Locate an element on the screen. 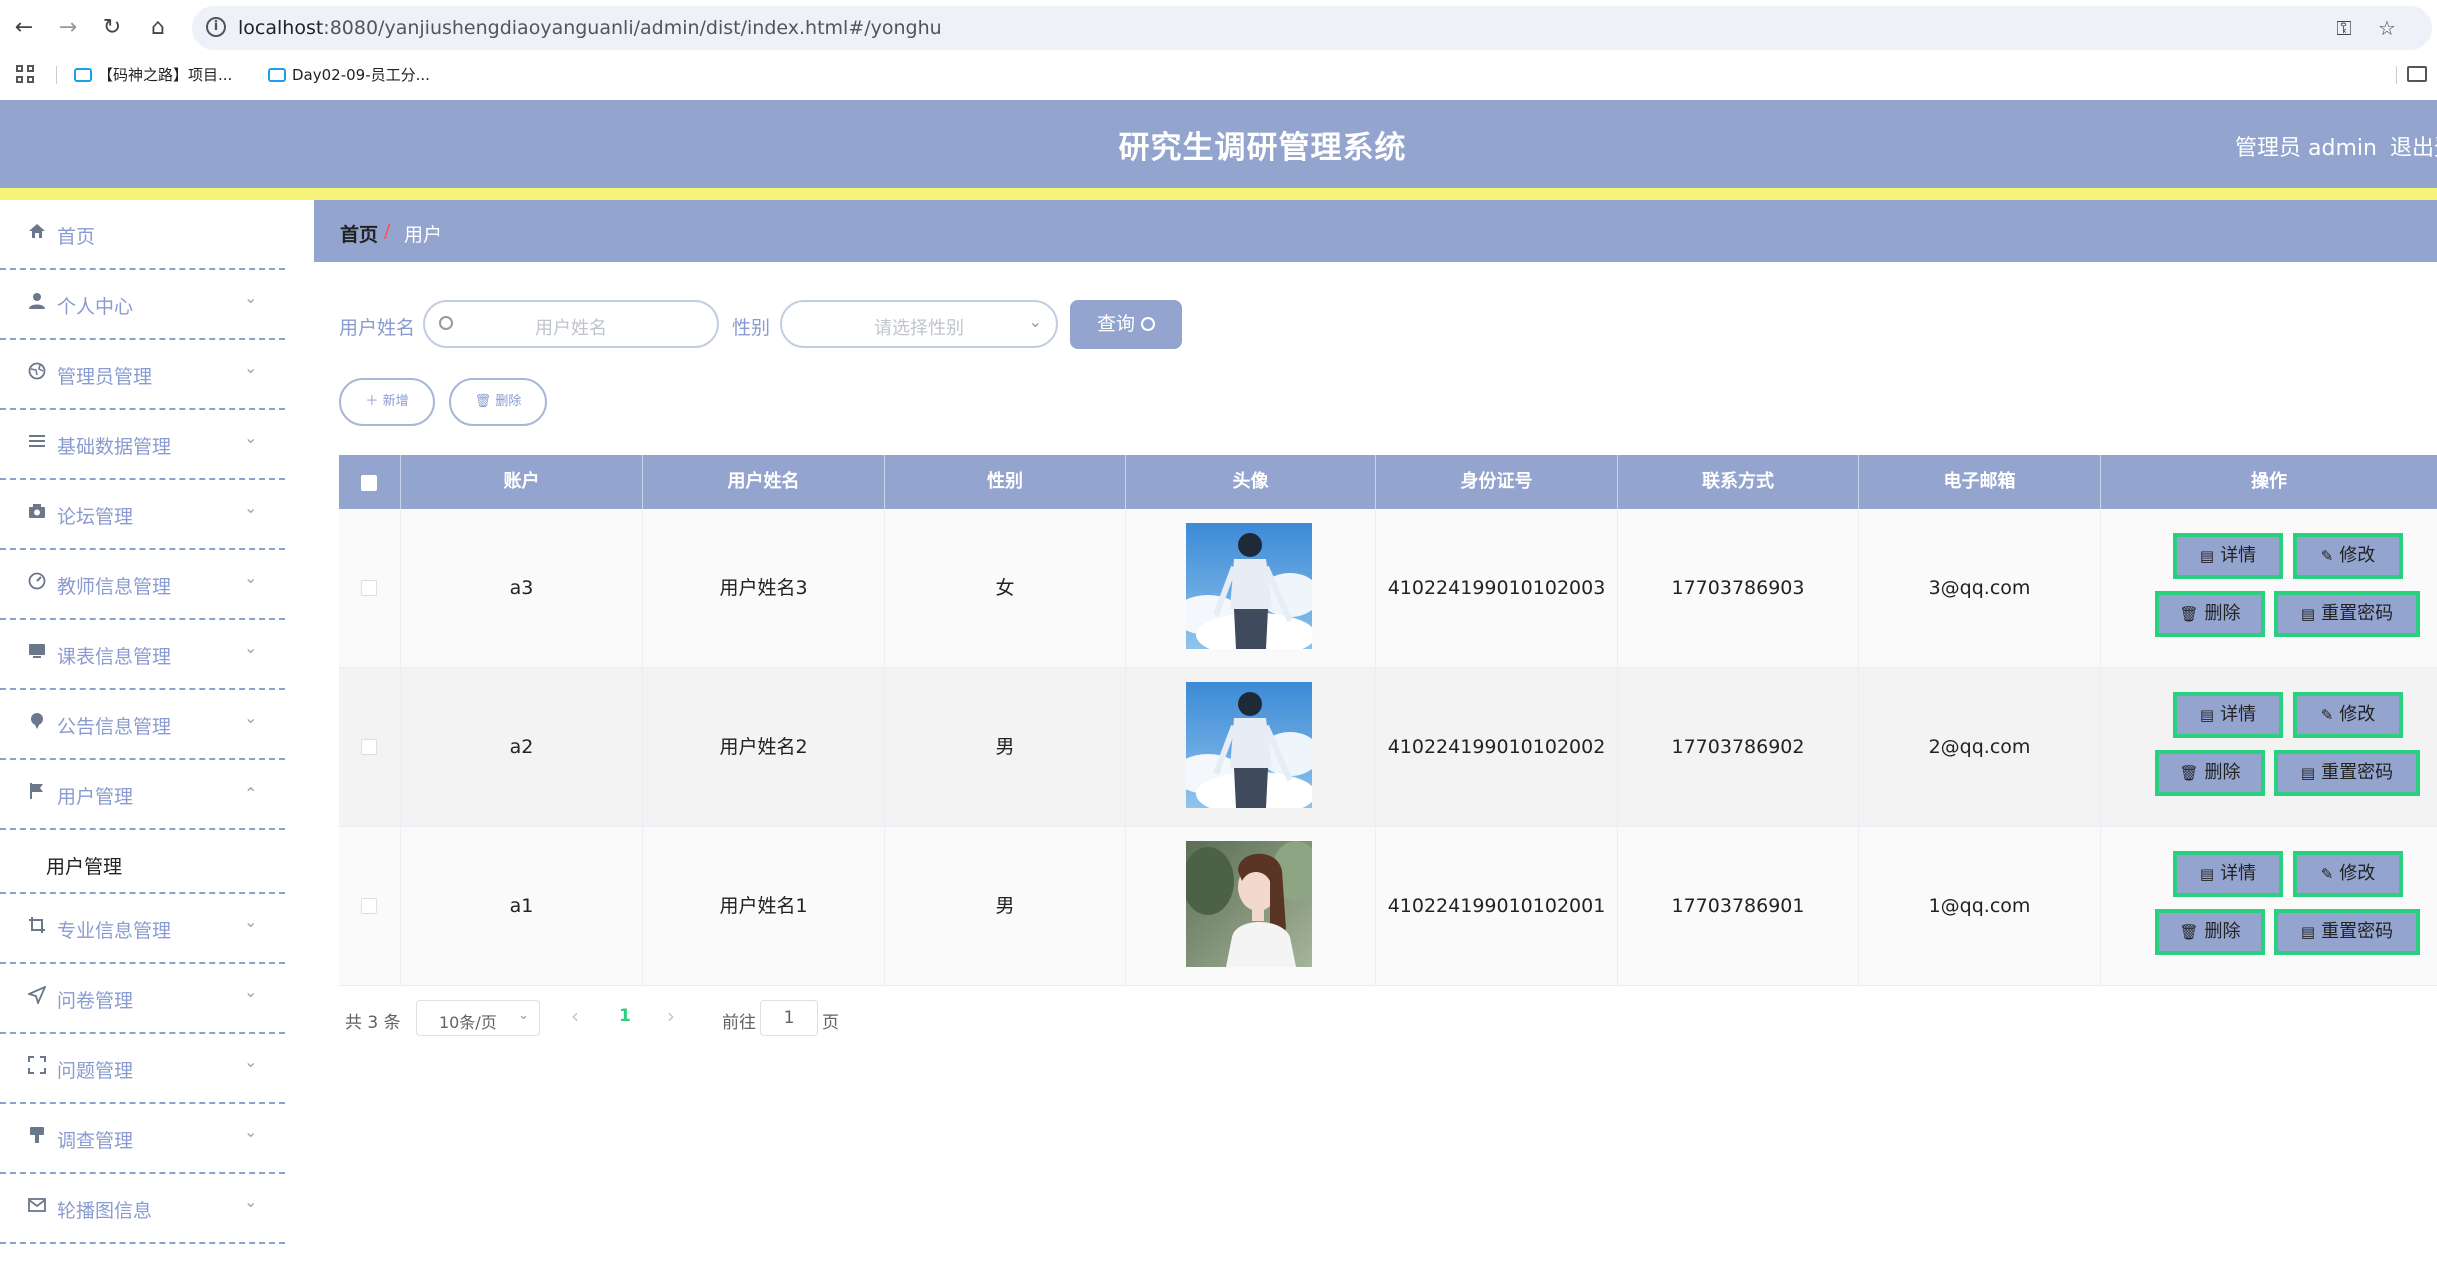 The height and width of the screenshot is (1269, 2437). select-all-checkbox is located at coordinates (369, 483).